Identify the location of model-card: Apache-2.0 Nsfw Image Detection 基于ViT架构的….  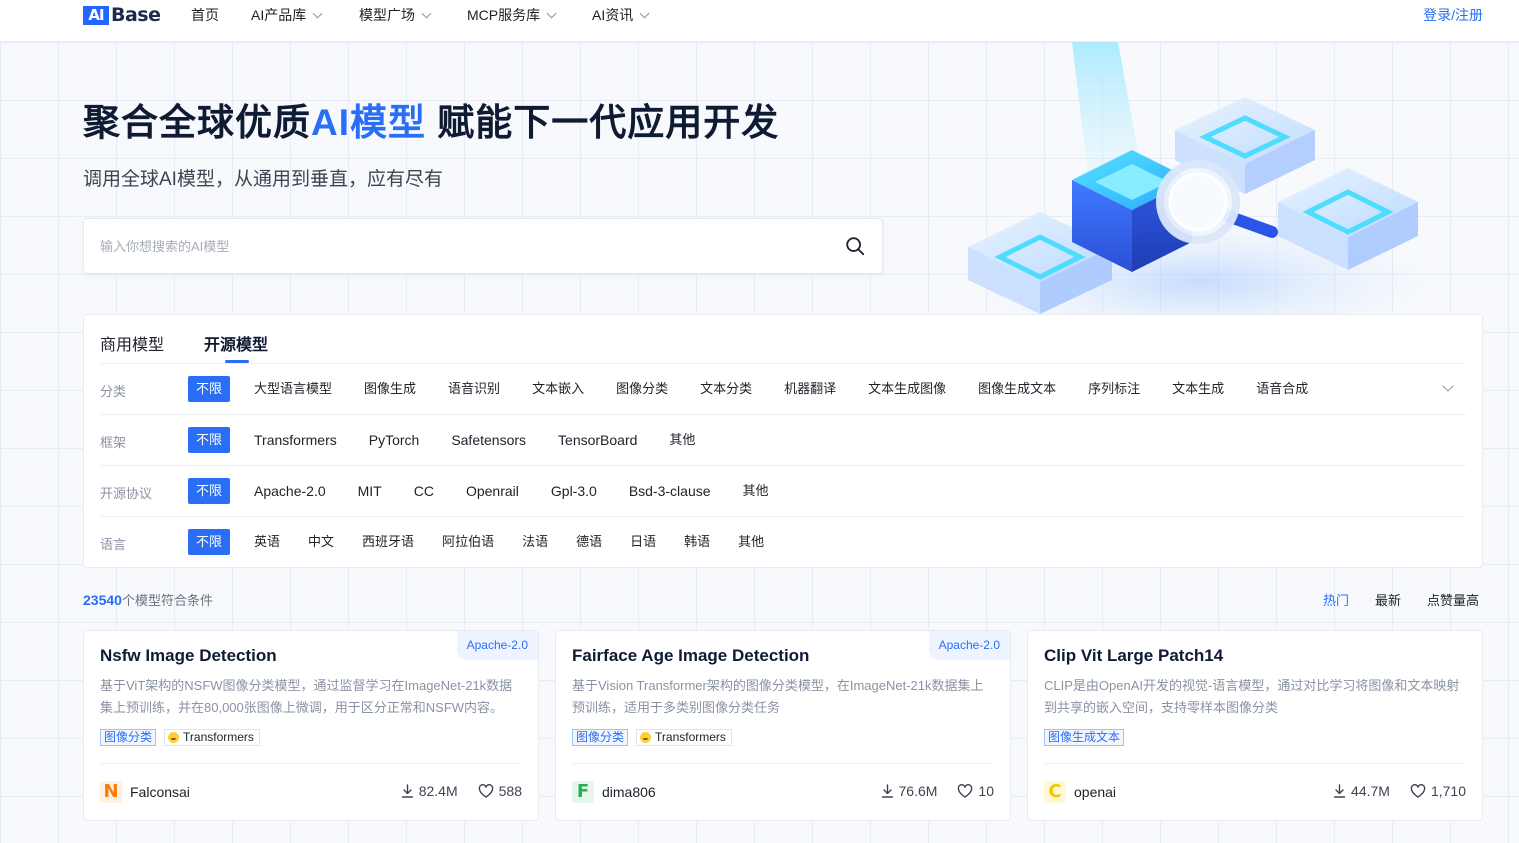
(311, 725).